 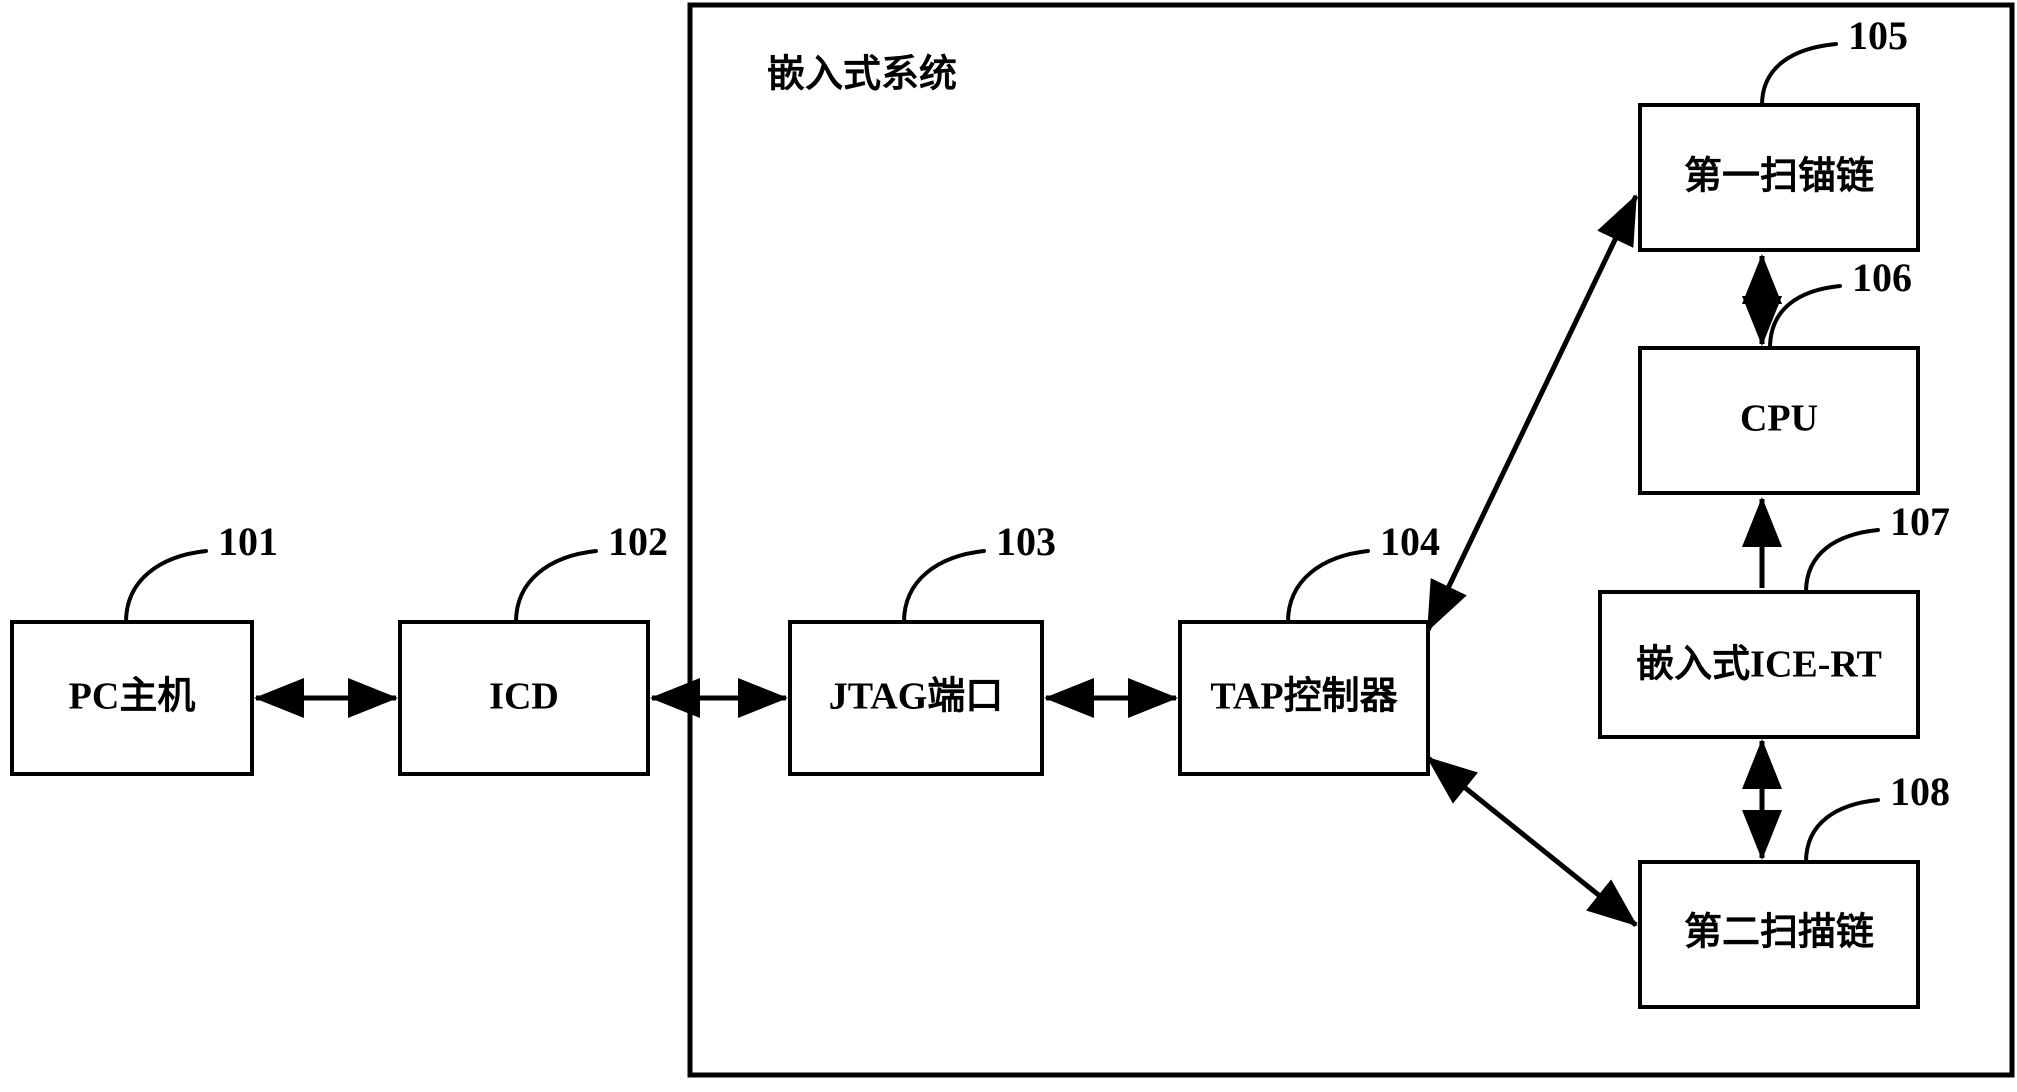 I want to click on block-first-scan-chain-label: 第一扫锚链, so click(x=1779, y=177).